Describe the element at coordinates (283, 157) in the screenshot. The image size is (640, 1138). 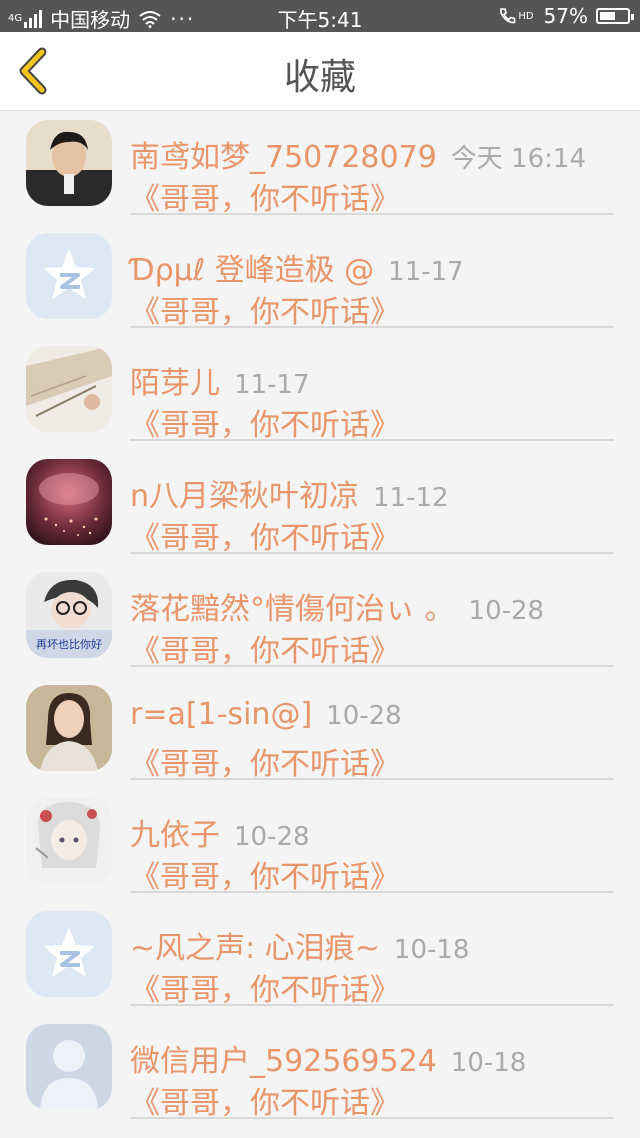
I see `user-name: 南鸢如梦_750728079` at that location.